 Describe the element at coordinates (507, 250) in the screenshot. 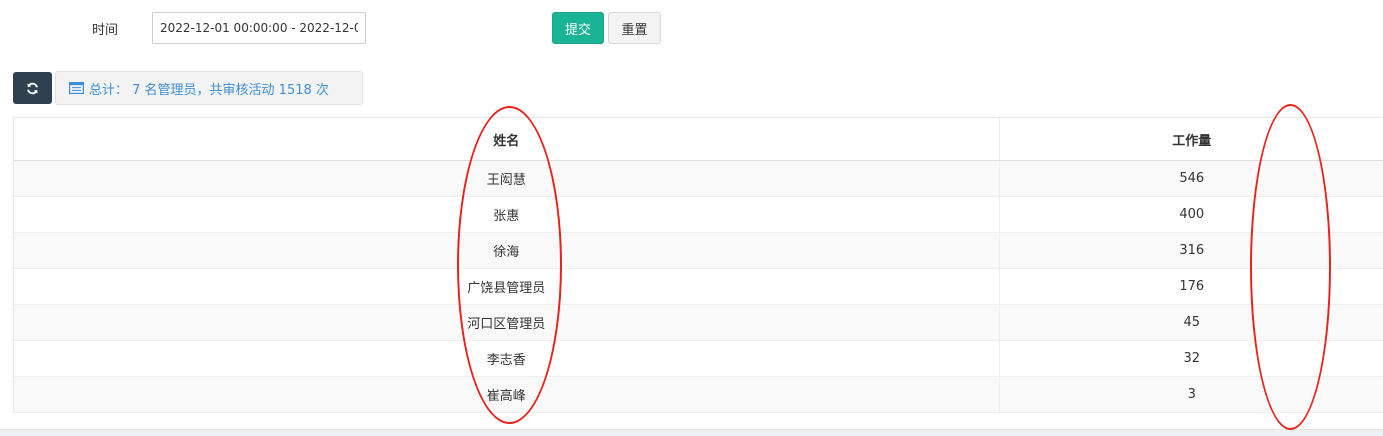

I see `cell-name: 徐海` at that location.